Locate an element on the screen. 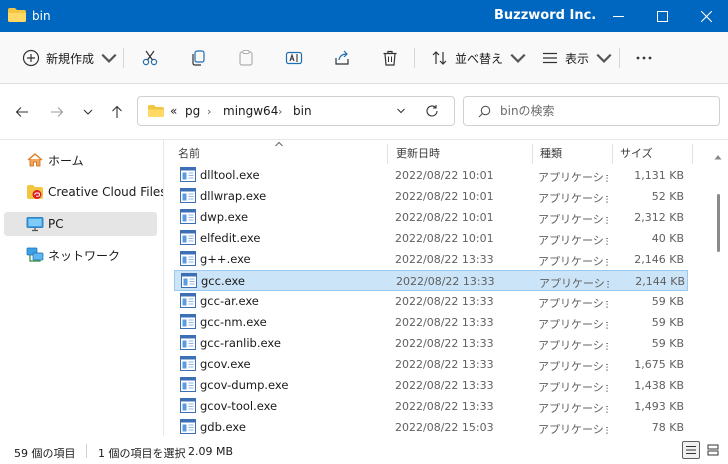 This screenshot has width=728, height=464. table-row: gcc.exe 2022/08/22 13:33 アプリケーション 2,144 KB is located at coordinates (431, 280).